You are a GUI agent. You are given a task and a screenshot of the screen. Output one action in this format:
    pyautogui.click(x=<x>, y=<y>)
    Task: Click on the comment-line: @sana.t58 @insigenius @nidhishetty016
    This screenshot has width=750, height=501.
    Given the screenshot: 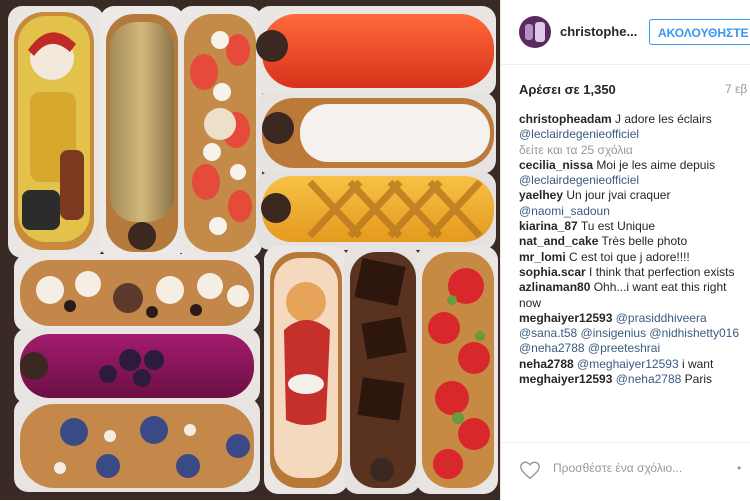 What is the action you would take?
    pyautogui.click(x=634, y=333)
    